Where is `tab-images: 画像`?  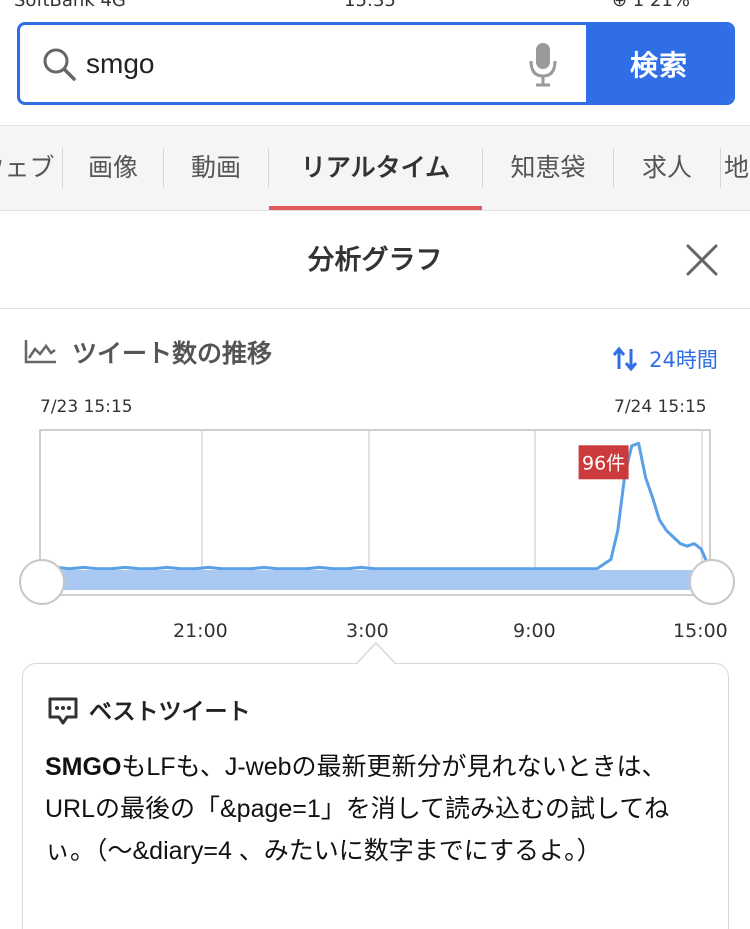
tab-images: 画像 is located at coordinates (113, 168).